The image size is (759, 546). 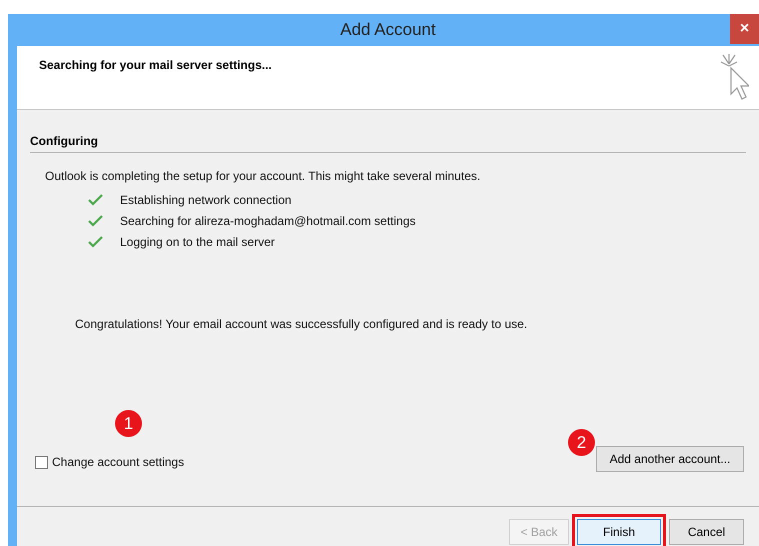 I want to click on finish-button: Finish, so click(x=619, y=532).